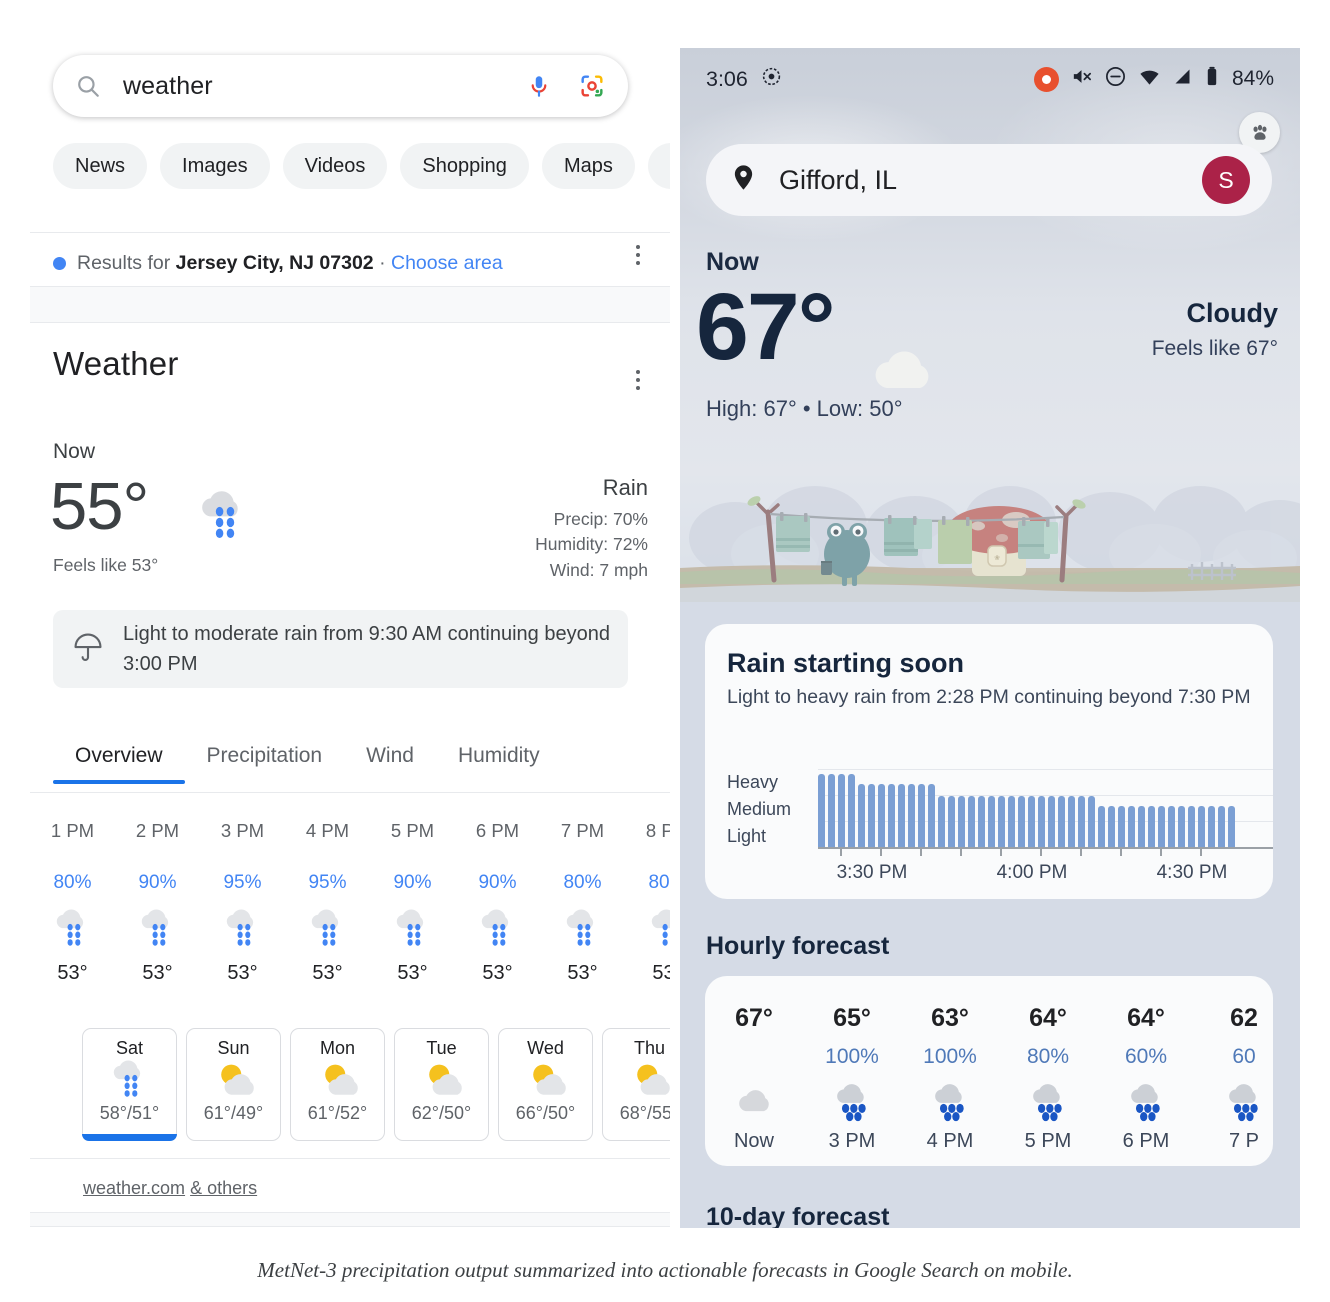 The width and height of the screenshot is (1330, 1302). I want to click on search-bar: weather, so click(340, 86).